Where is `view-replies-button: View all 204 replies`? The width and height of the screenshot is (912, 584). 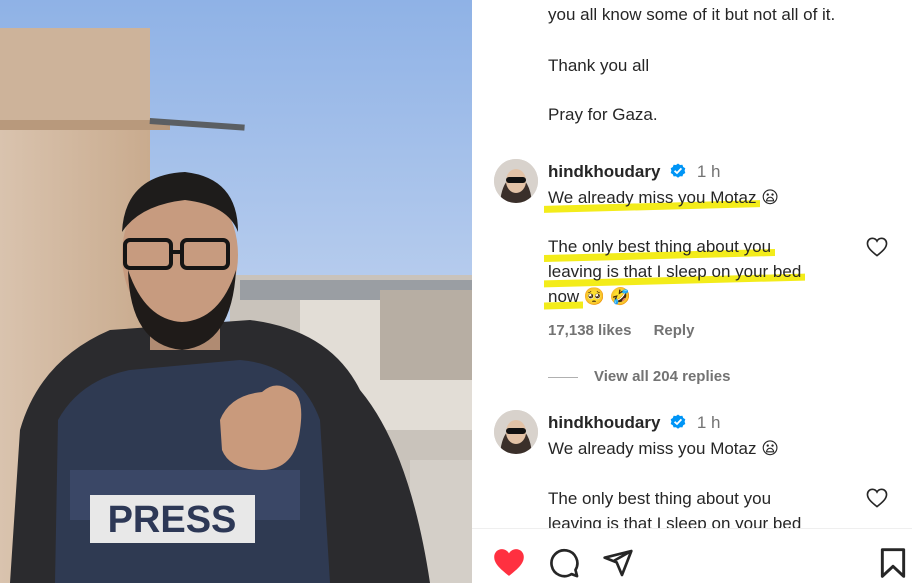
view-replies-button: View all 204 replies is located at coordinates (639, 376).